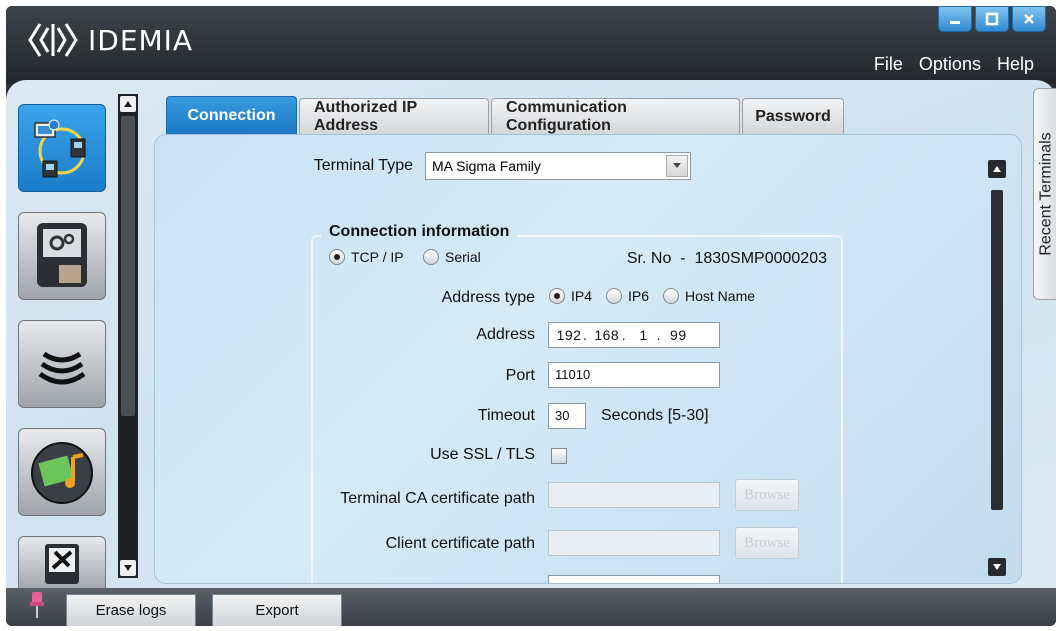  What do you see at coordinates (997, 350) in the screenshot?
I see `panel-scroll-thumb` at bounding box center [997, 350].